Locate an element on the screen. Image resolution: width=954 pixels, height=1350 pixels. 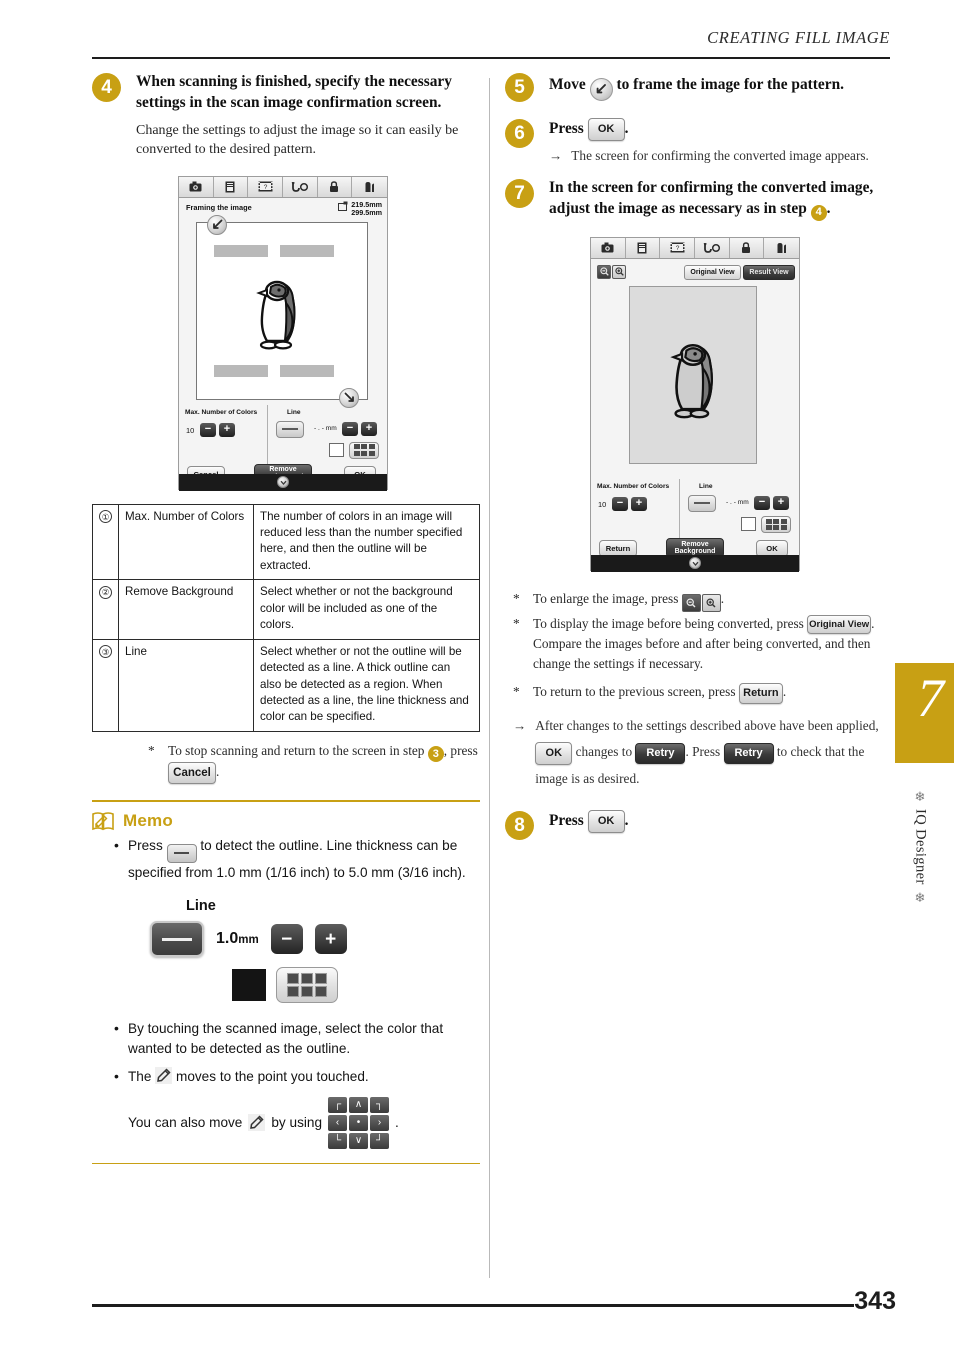
converted-preview-canvas is located at coordinates (693, 374).